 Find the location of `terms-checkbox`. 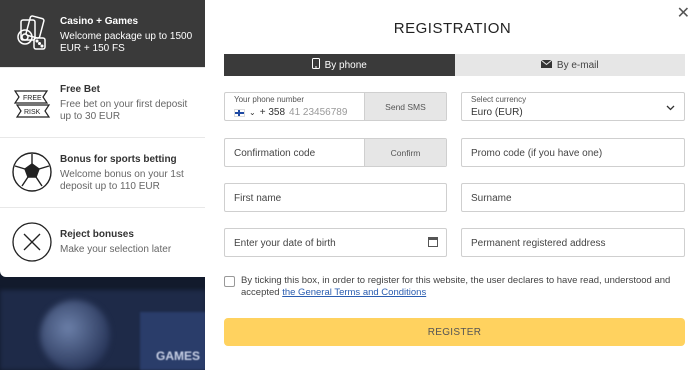

terms-checkbox is located at coordinates (229, 281).